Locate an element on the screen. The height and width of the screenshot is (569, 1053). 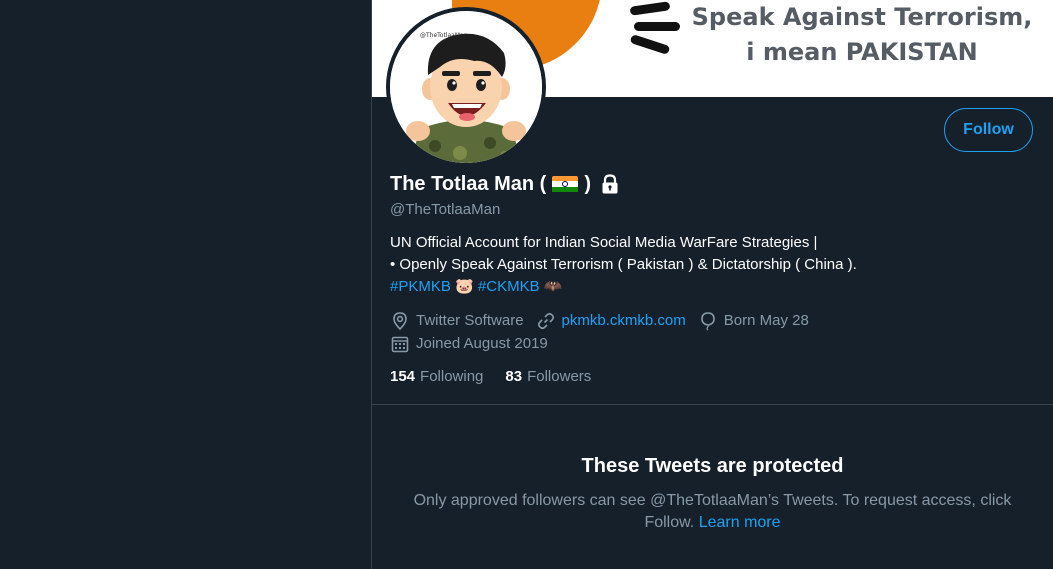
profile-name-close: ) is located at coordinates (587, 183).